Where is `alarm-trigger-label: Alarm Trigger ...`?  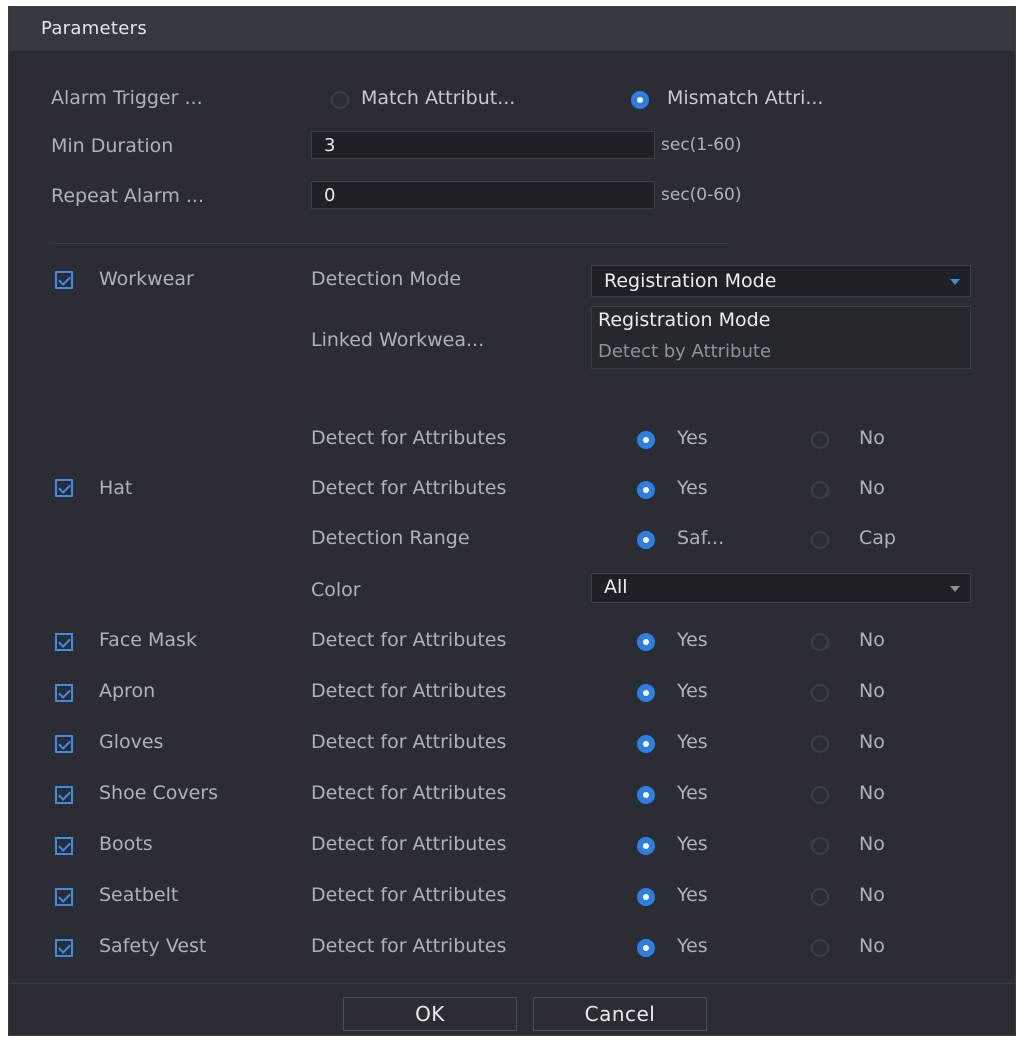 alarm-trigger-label: Alarm Trigger ... is located at coordinates (127, 98).